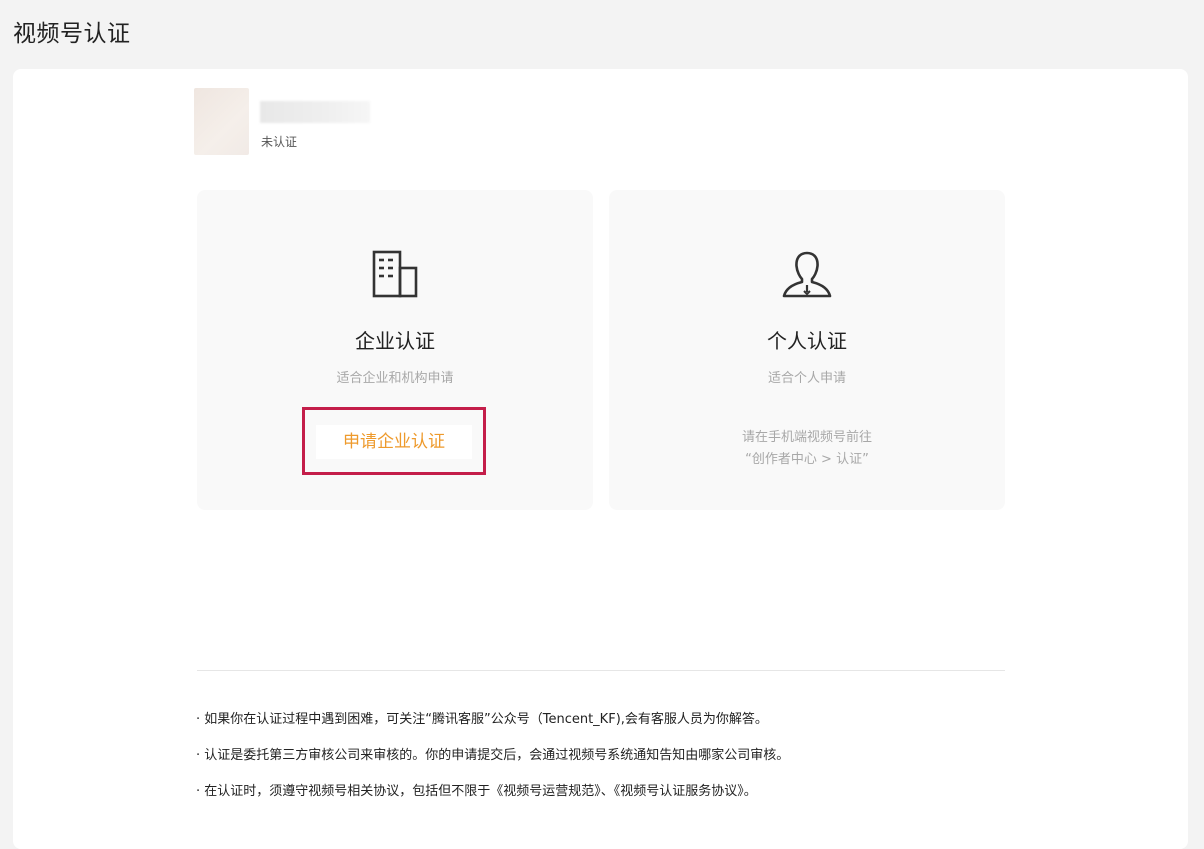 The height and width of the screenshot is (849, 1204). I want to click on account-info: 未认证, so click(394, 122).